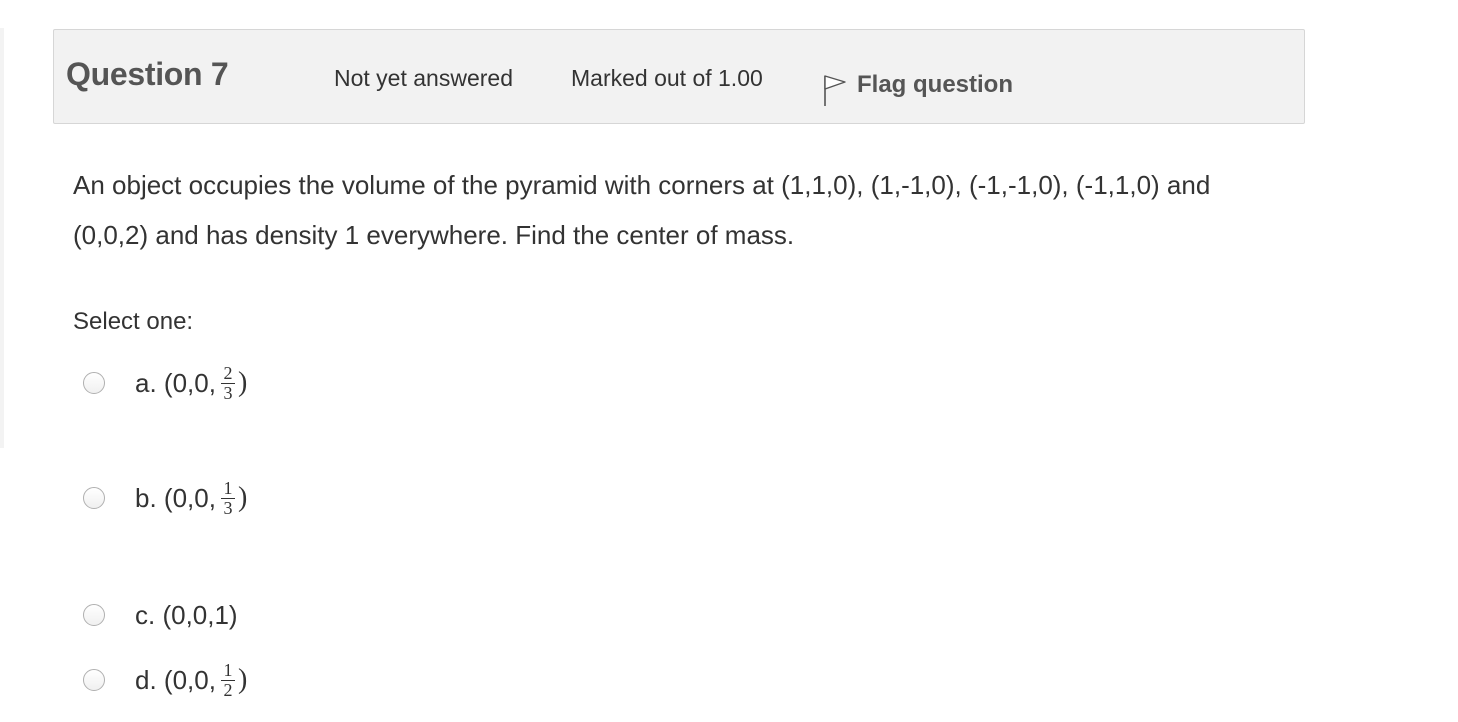 This screenshot has height=722, width=1458. What do you see at coordinates (228, 392) in the screenshot?
I see `option-a-denominator: 3` at bounding box center [228, 392].